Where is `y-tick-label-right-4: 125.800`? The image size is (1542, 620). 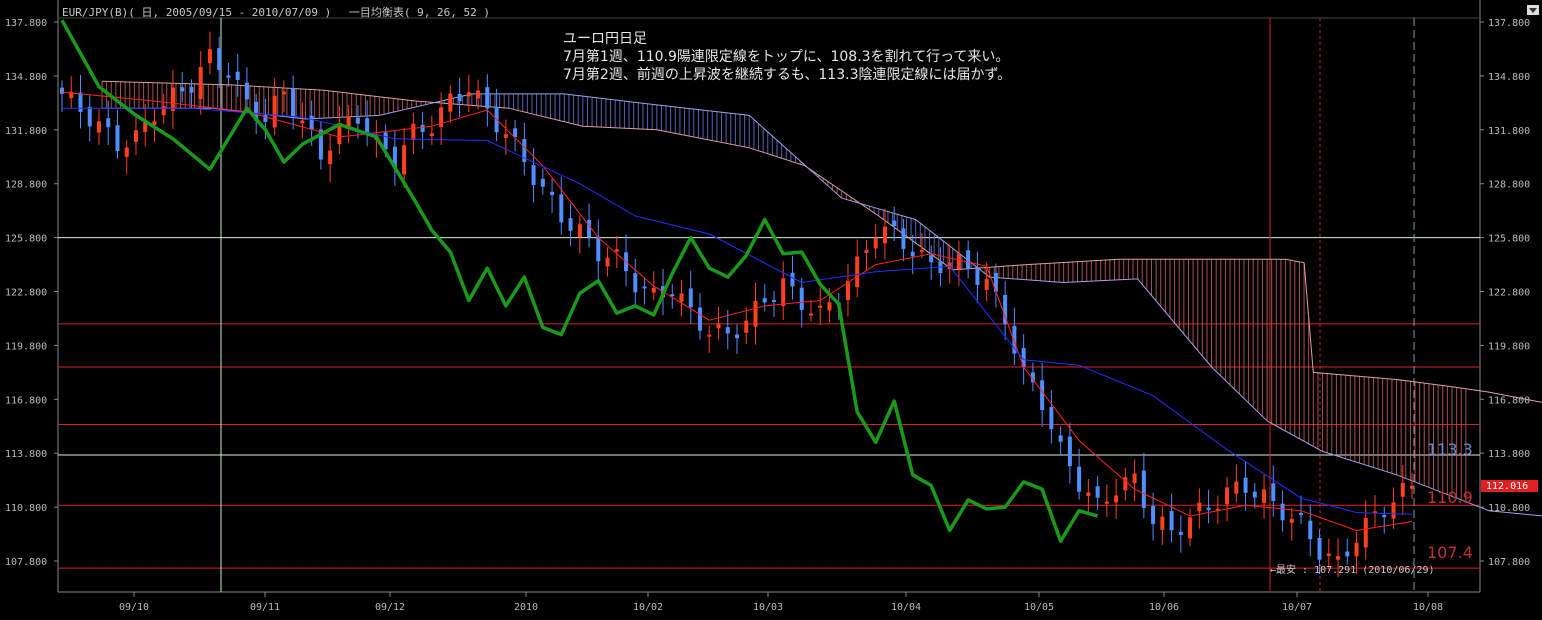 y-tick-label-right-4: 125.800 is located at coordinates (1509, 239).